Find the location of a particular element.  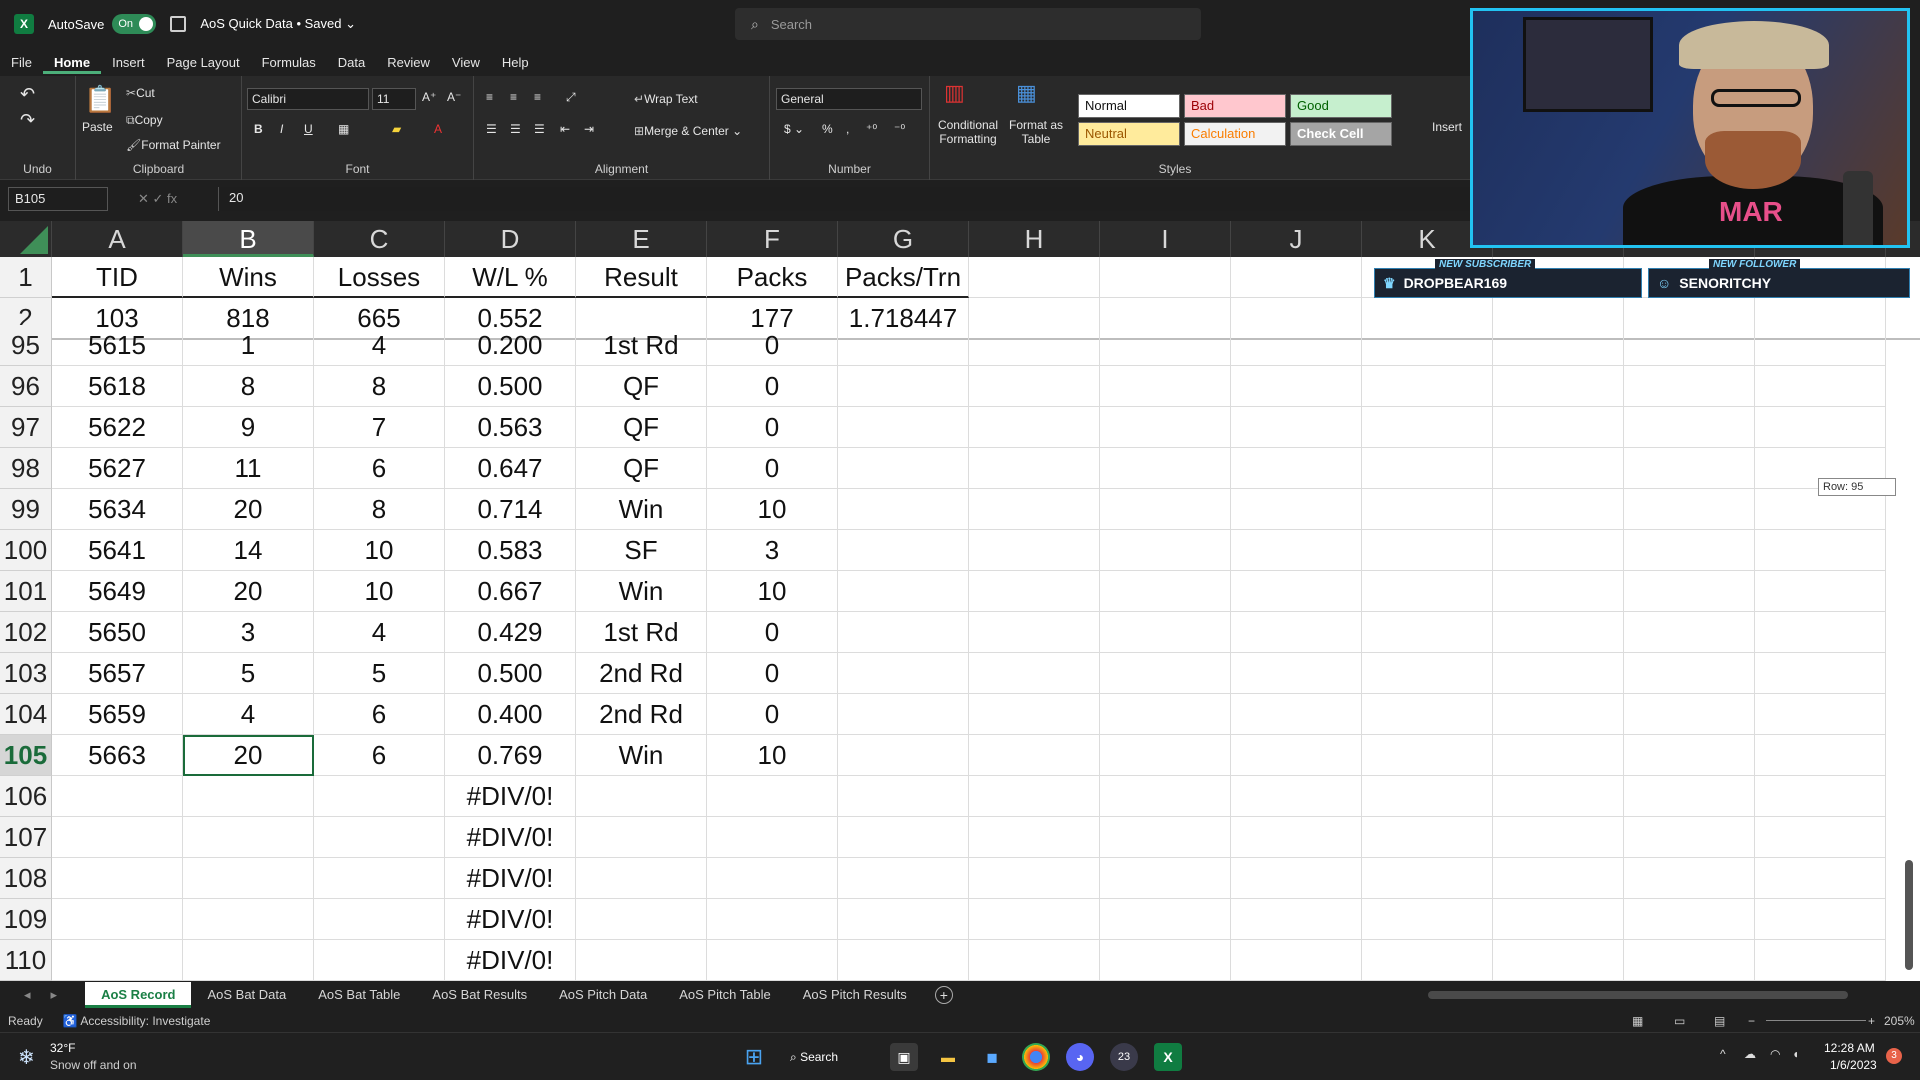

cell: Win is located at coordinates (641, 755).